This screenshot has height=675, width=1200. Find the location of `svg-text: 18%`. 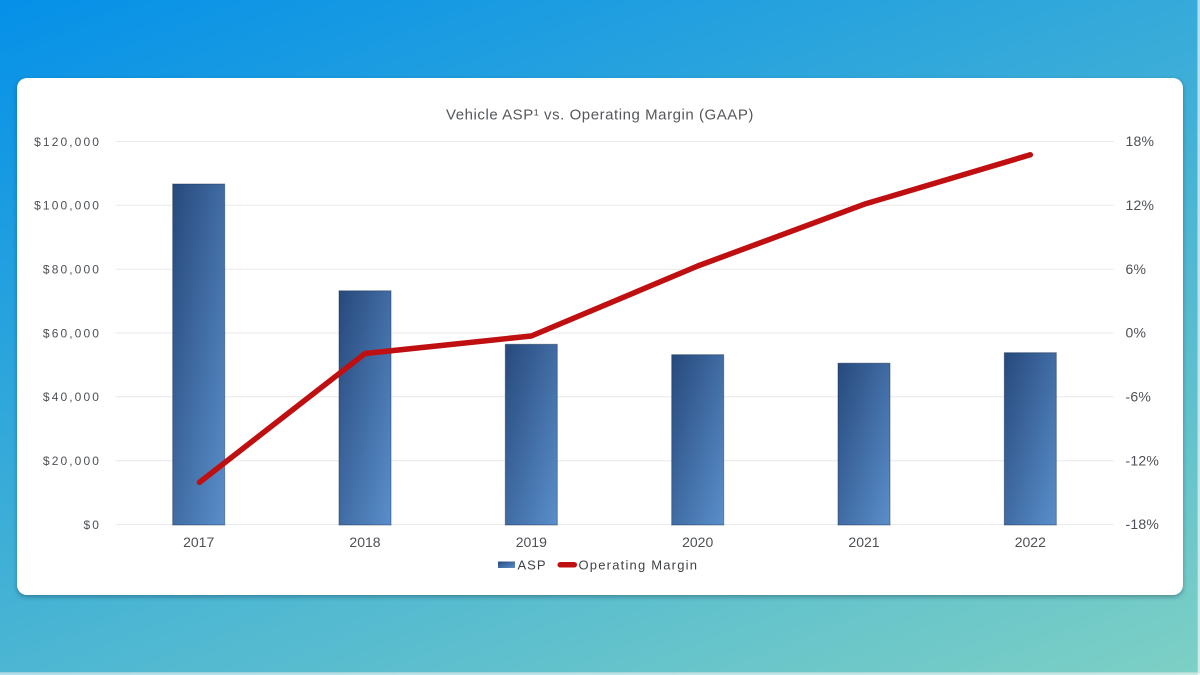

svg-text: 18% is located at coordinates (1140, 141).